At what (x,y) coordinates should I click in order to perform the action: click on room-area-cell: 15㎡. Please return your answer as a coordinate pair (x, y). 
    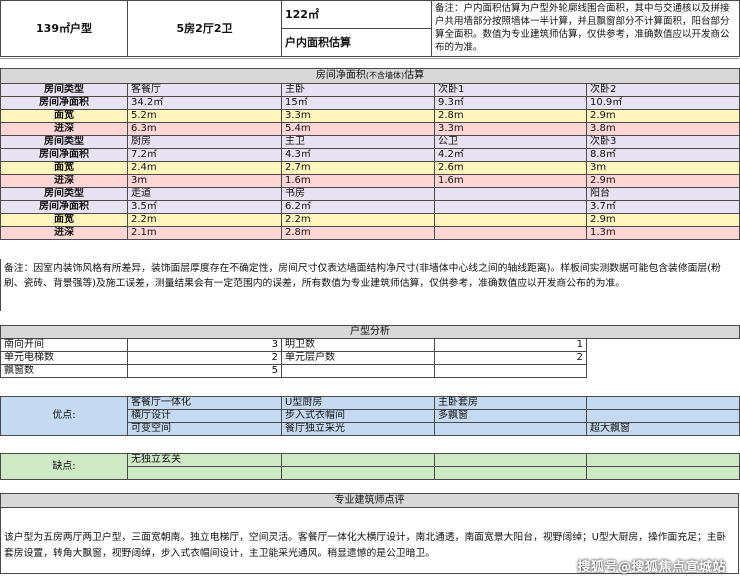
    Looking at the image, I should click on (358, 103).